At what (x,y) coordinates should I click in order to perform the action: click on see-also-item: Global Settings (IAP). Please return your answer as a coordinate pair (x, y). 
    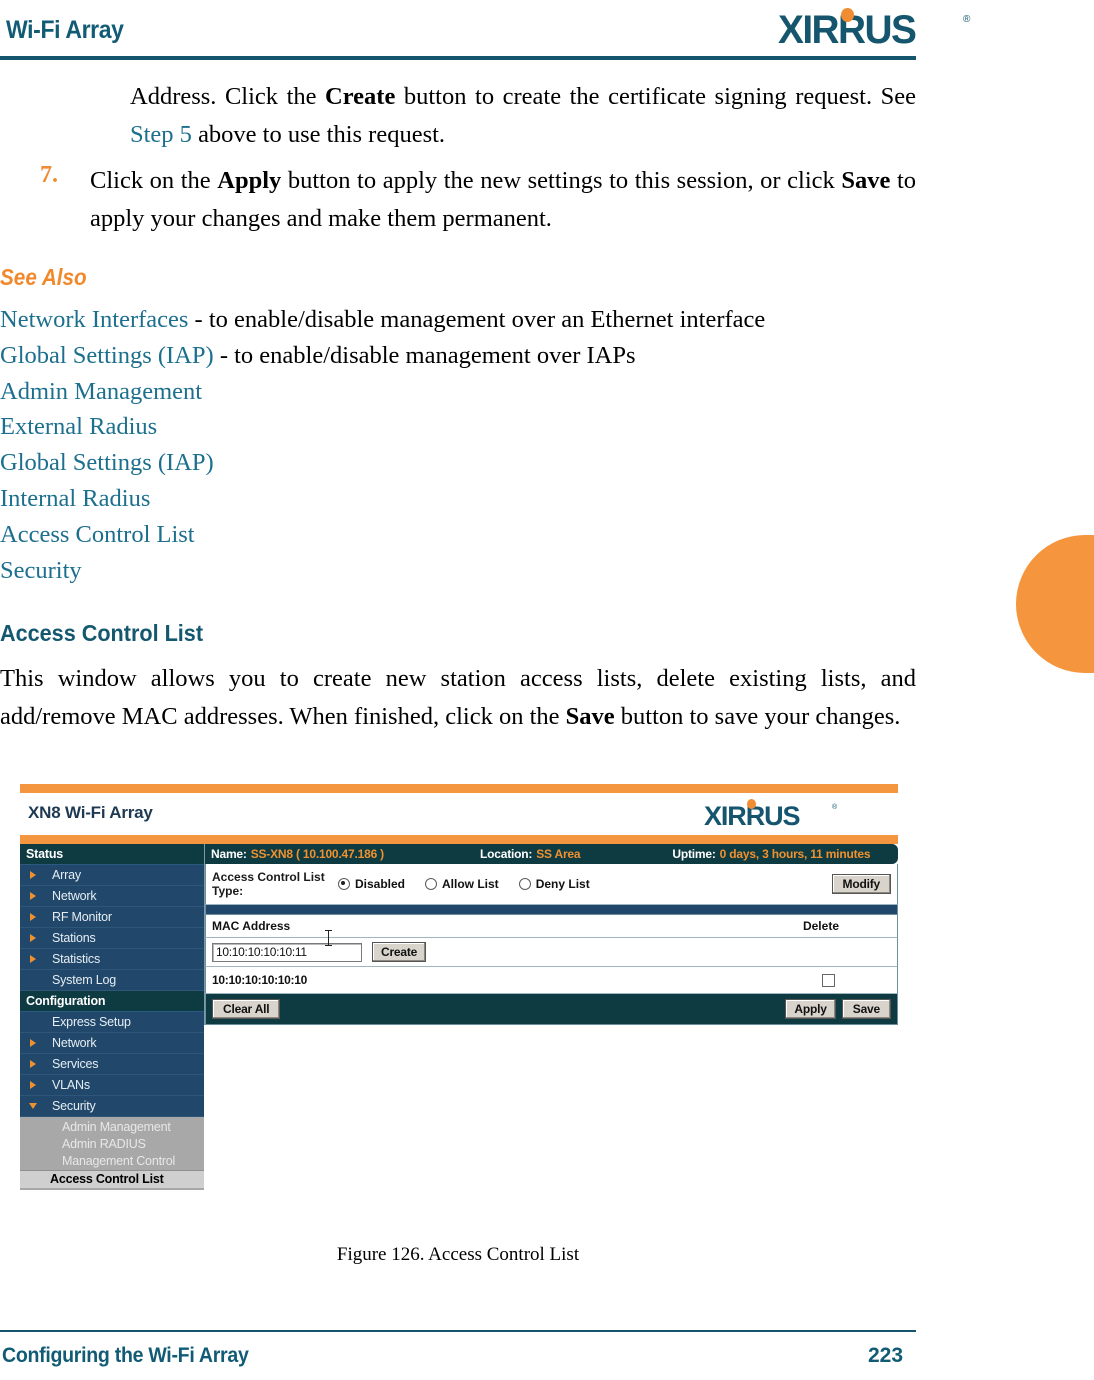
    Looking at the image, I should click on (458, 463).